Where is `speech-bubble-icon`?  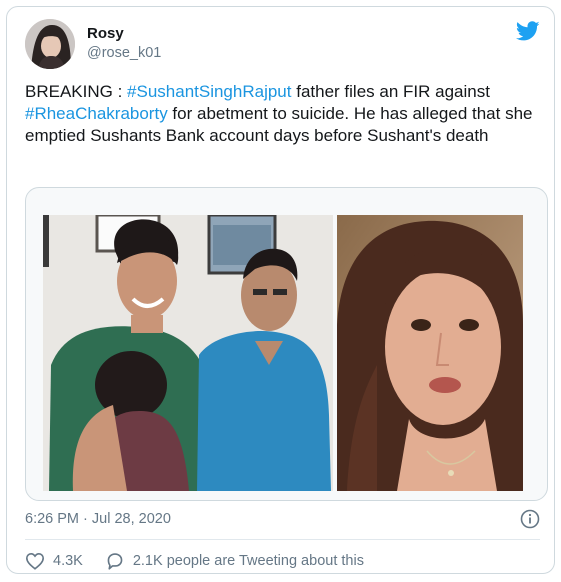 speech-bubble-icon is located at coordinates (115, 561).